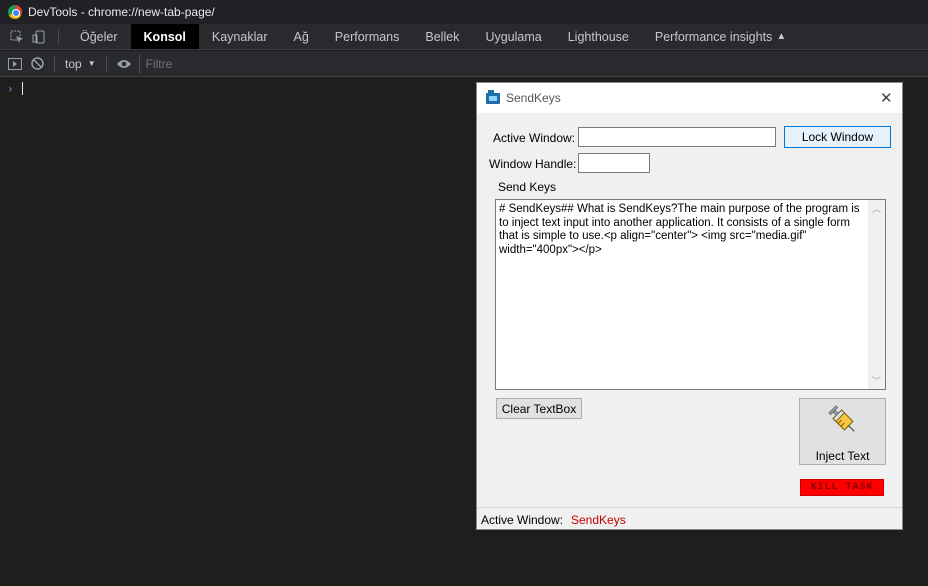 Image resolution: width=928 pixels, height=586 pixels. Describe the element at coordinates (300, 36) in the screenshot. I see `tab-network: Ağ` at that location.